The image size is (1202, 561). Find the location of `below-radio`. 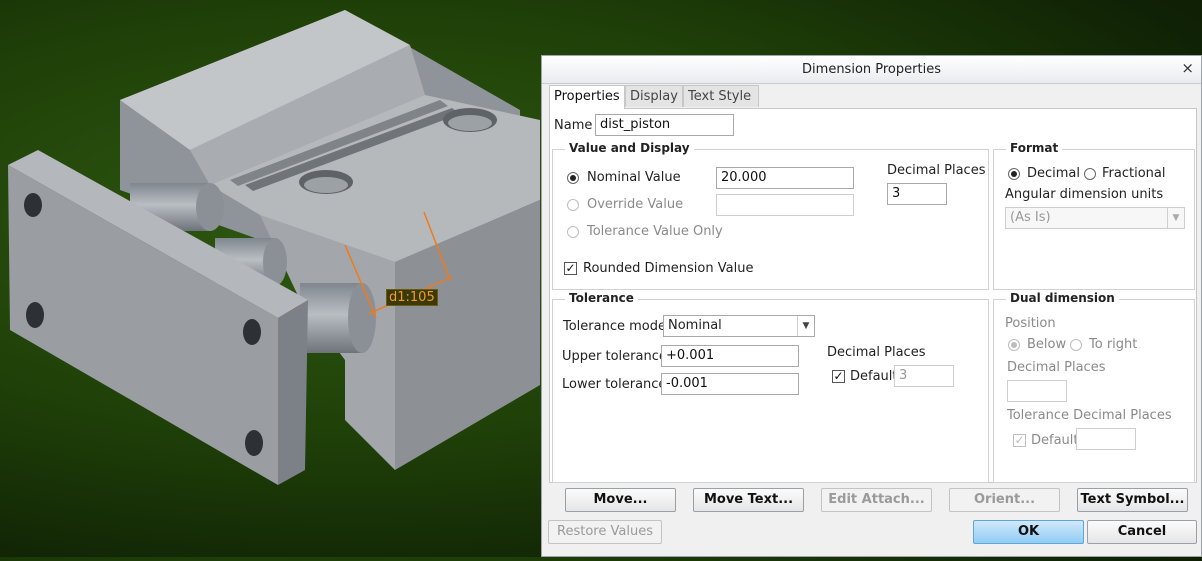

below-radio is located at coordinates (1014, 345).